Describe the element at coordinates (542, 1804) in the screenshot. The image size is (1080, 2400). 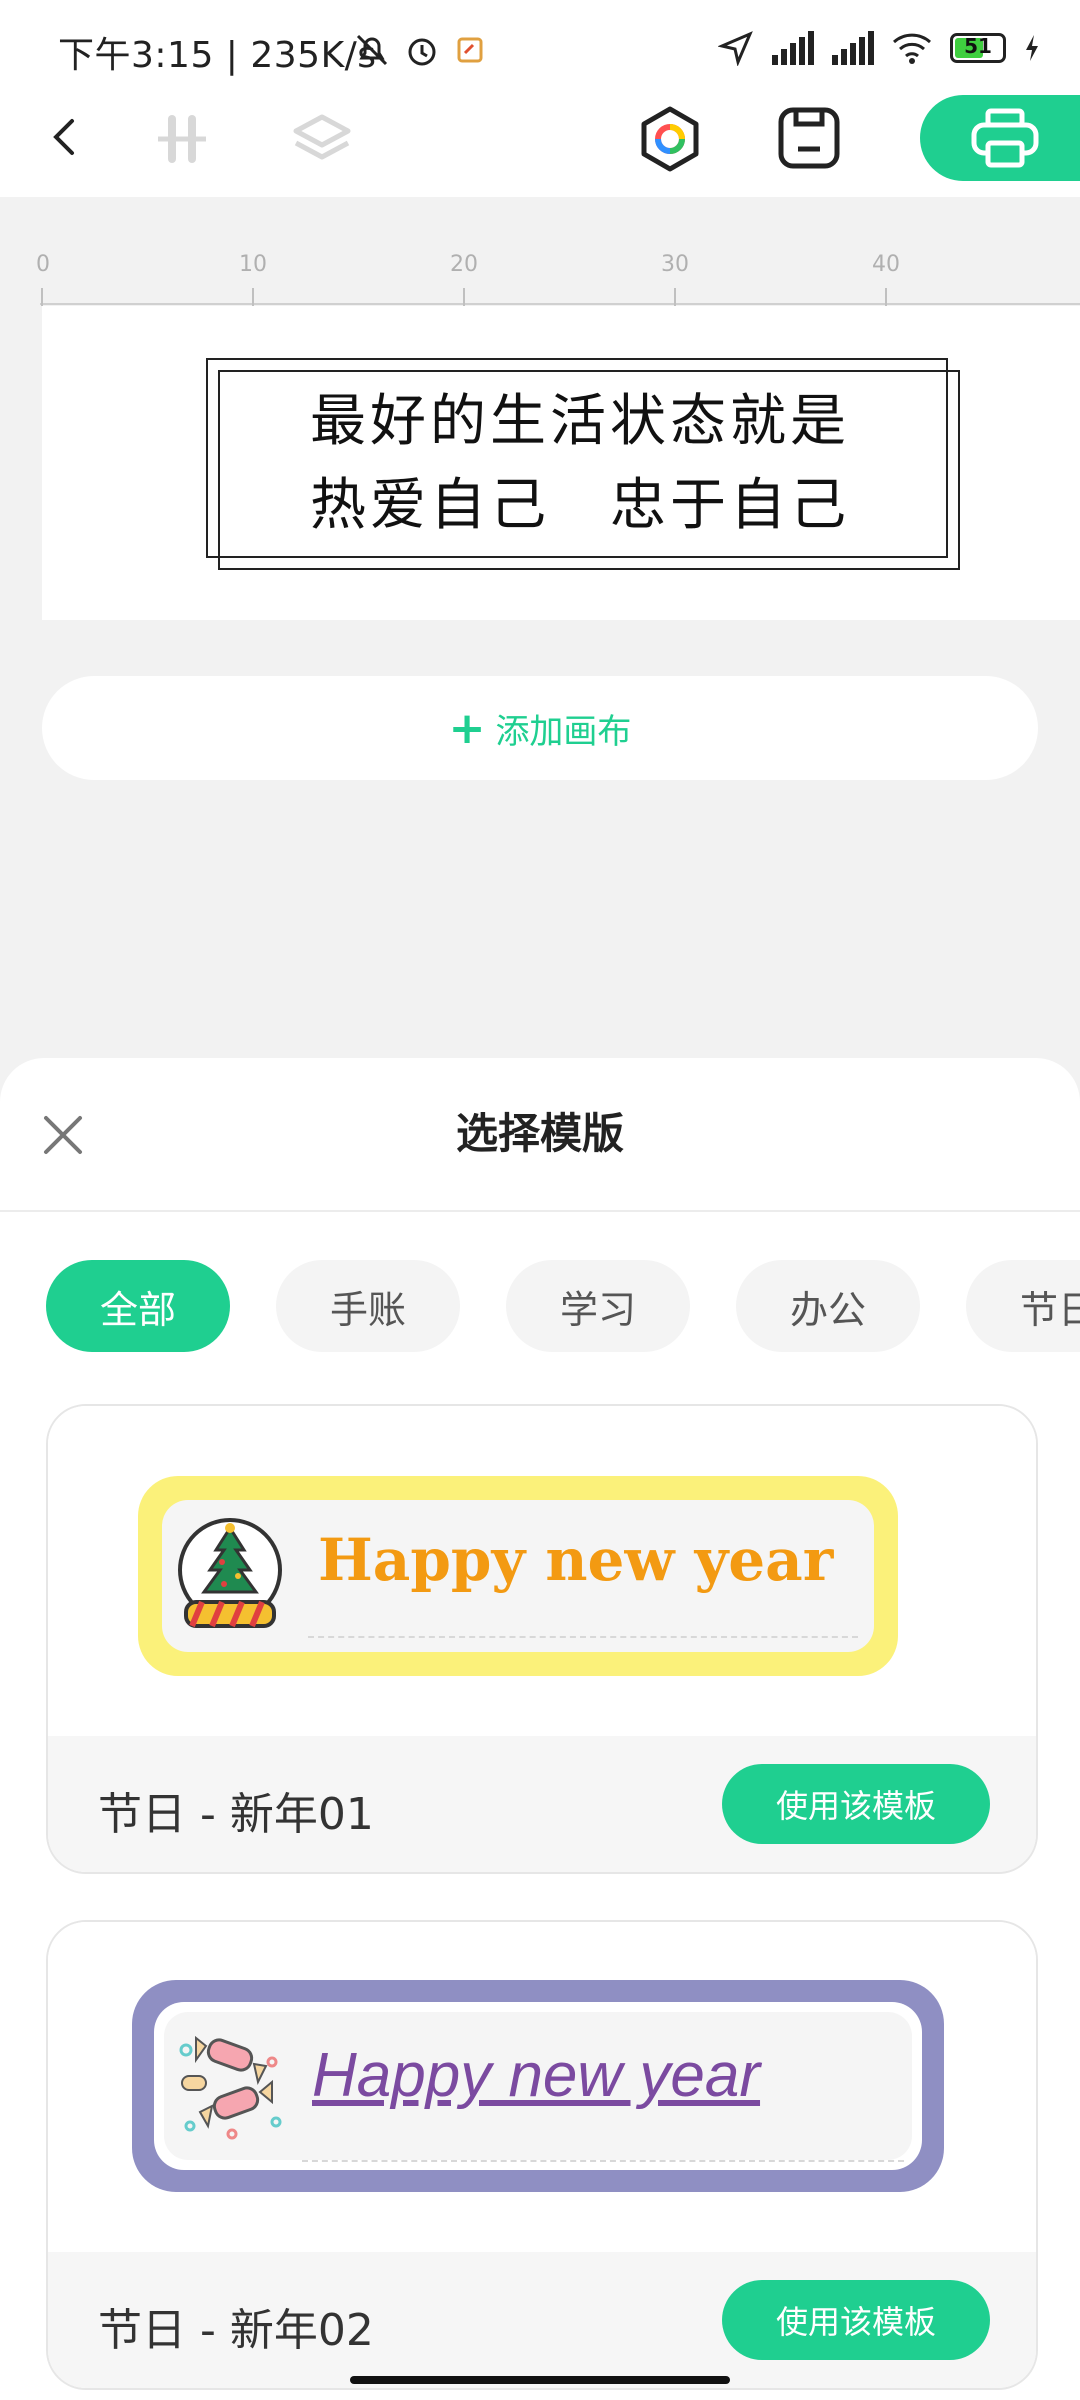
I see `template-footer: 节日 - 新年01 使用该模板` at that location.